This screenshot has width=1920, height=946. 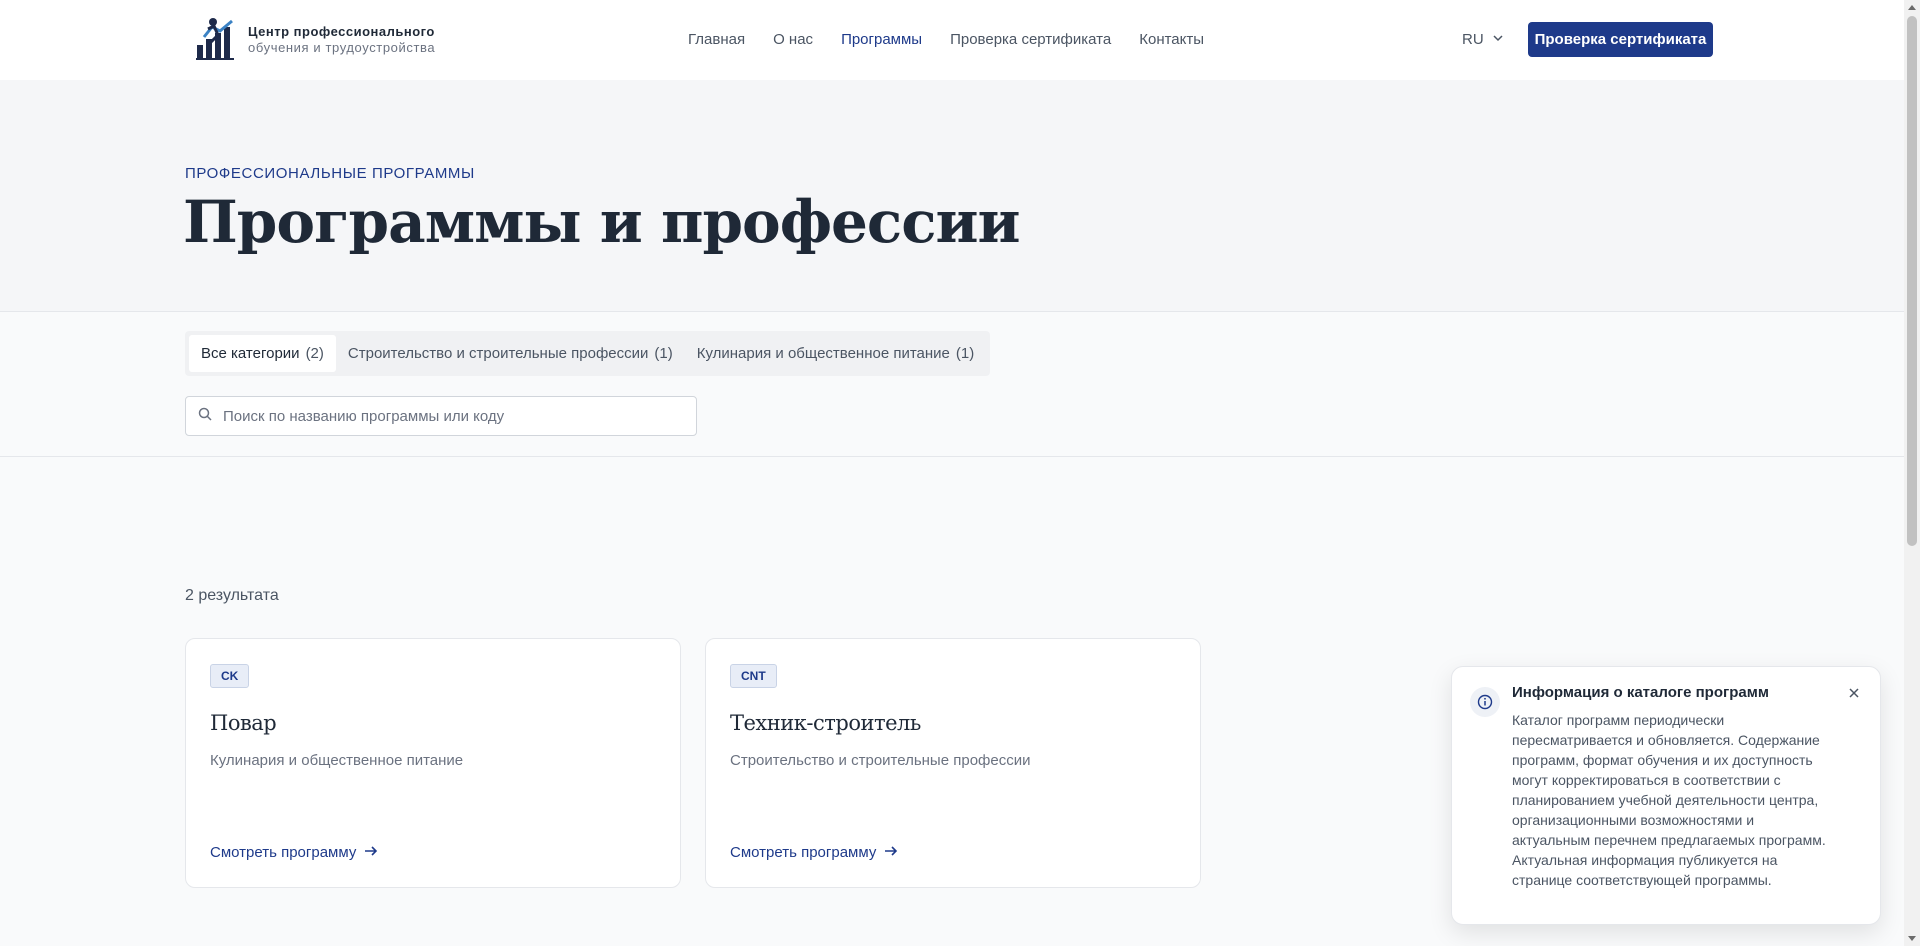 I want to click on hero-eyebrow: ПРОФЕССИОНАЛЬНЫЕ ПРОГРАММЫ, so click(x=330, y=173).